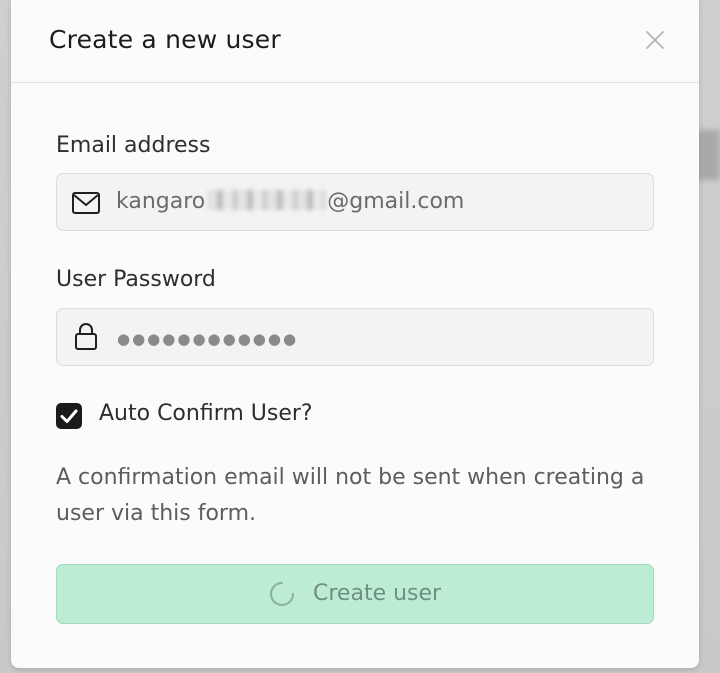 The image size is (720, 673). What do you see at coordinates (161, 201) in the screenshot?
I see `email-value-start: kangaro` at bounding box center [161, 201].